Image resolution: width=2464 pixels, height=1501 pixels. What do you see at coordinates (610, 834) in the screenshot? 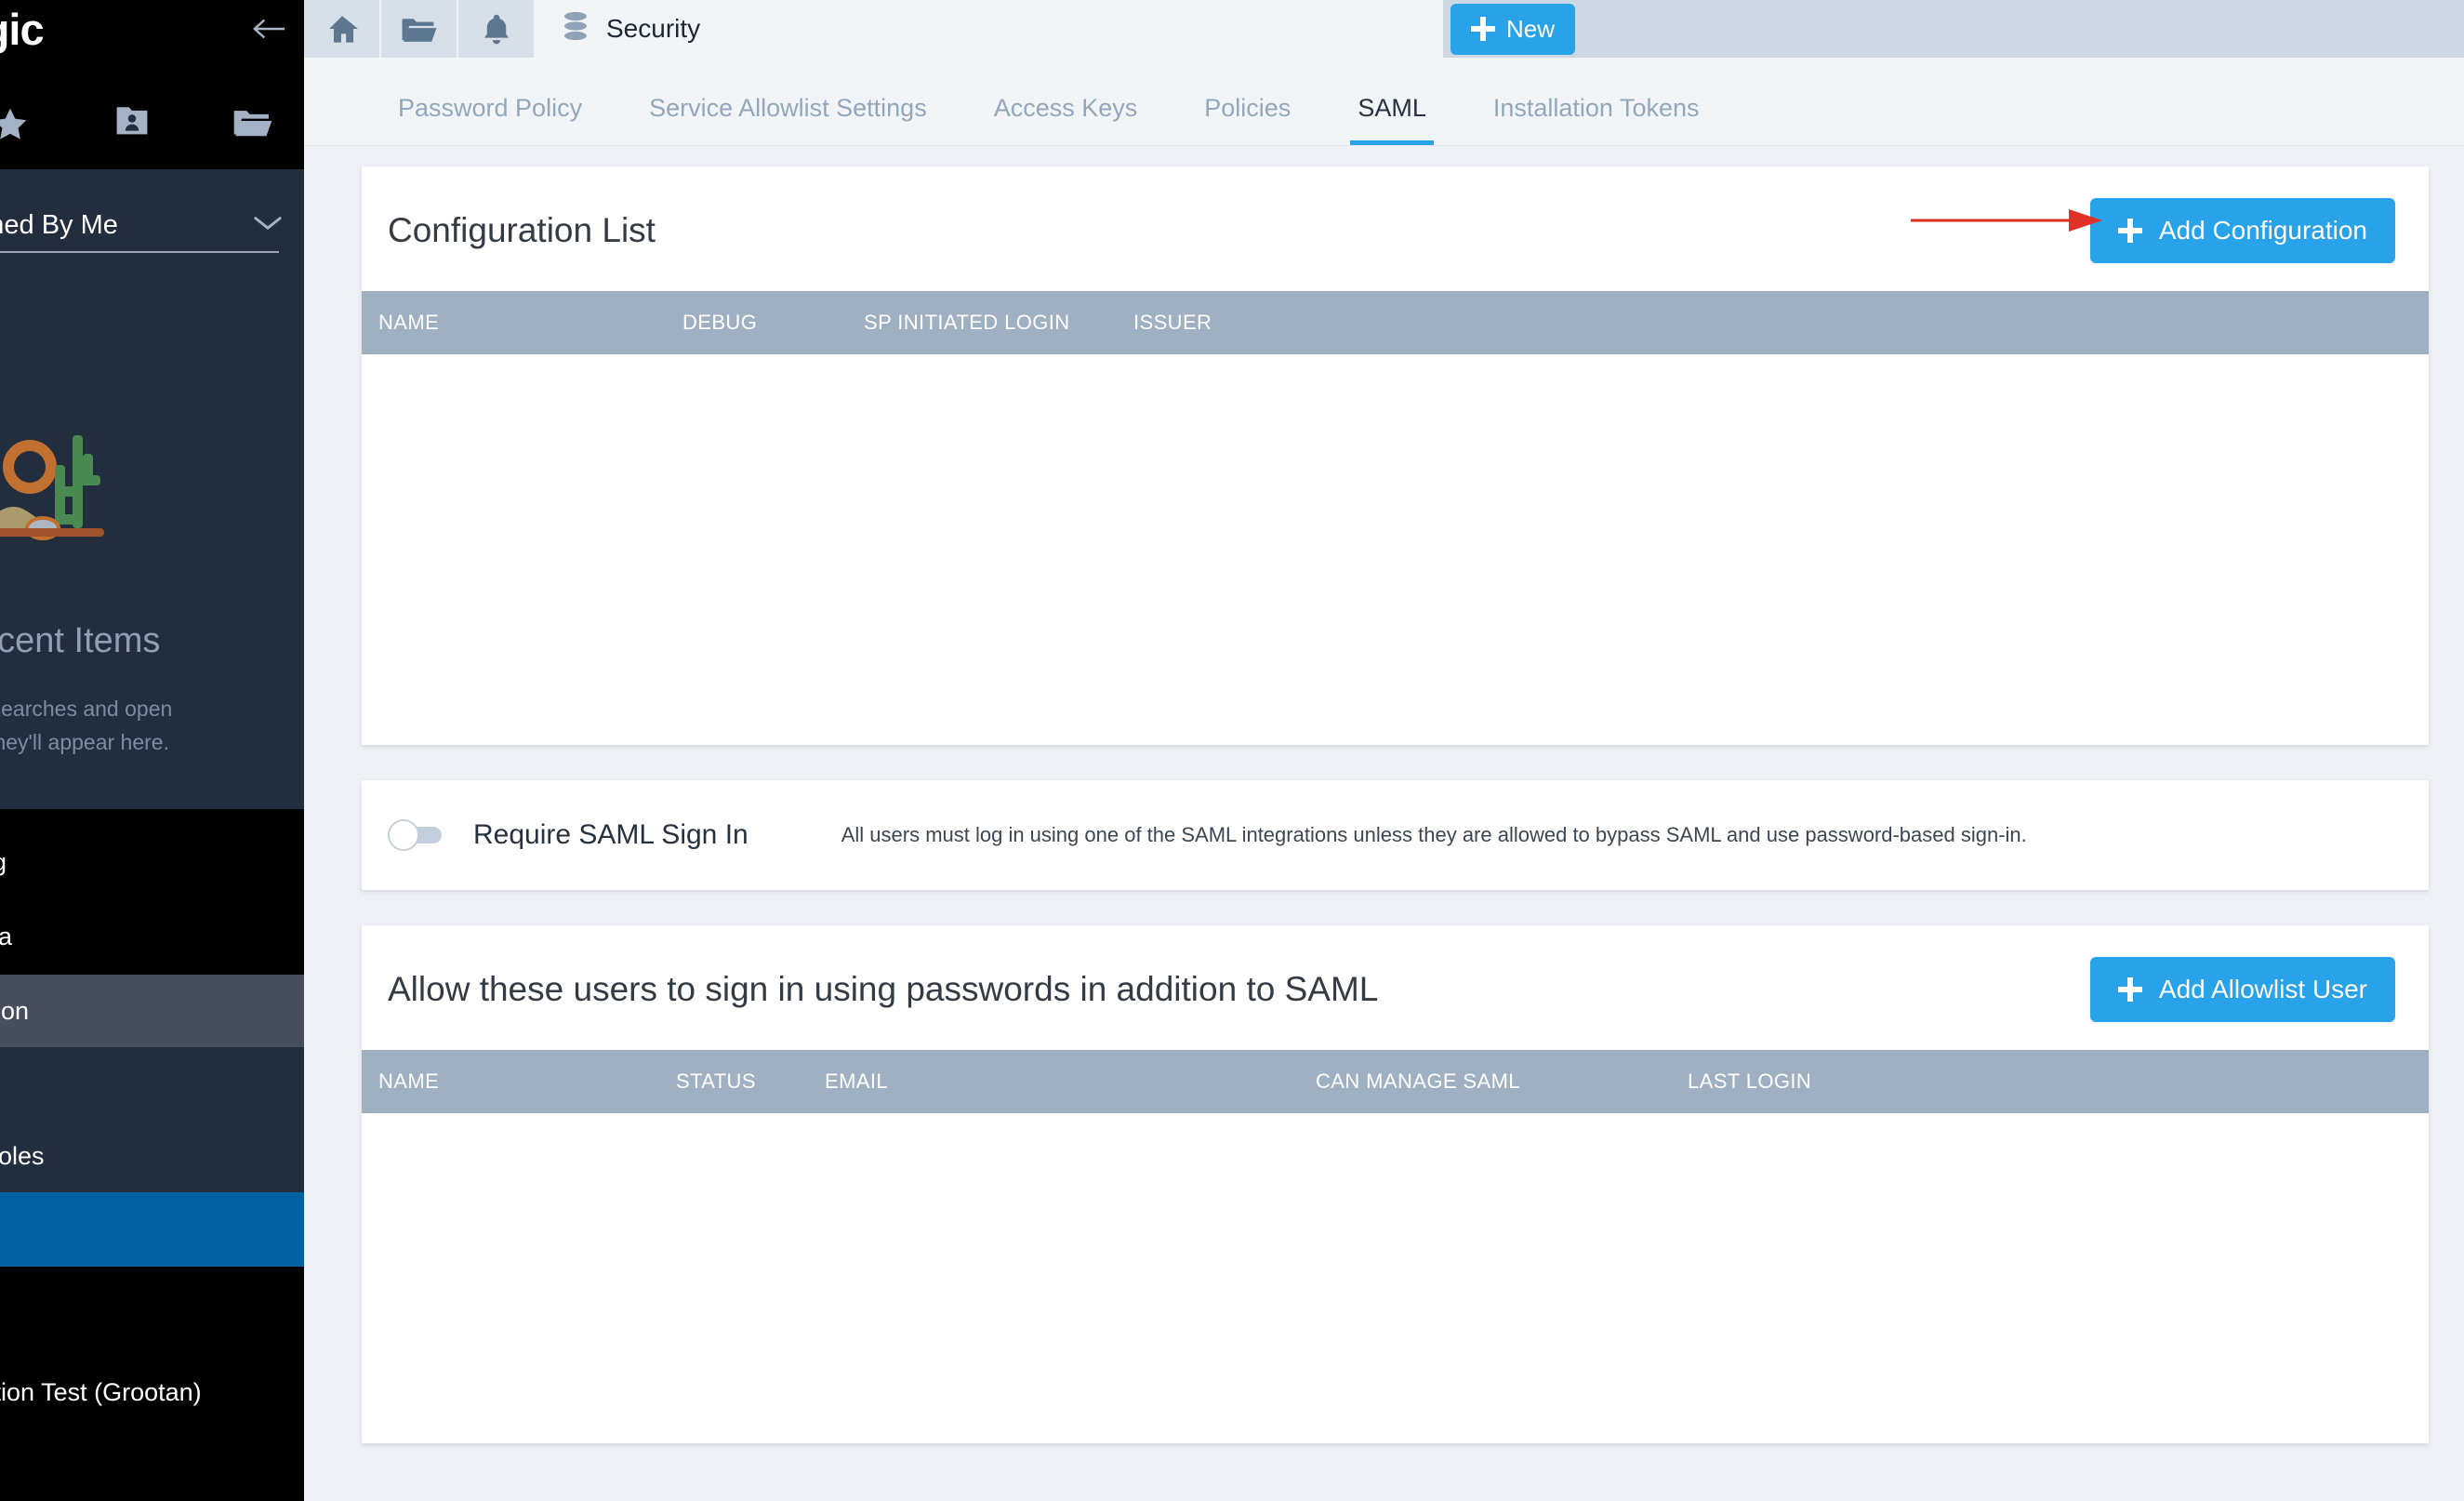
I see `require-saml-label: Require SAML Sign In` at bounding box center [610, 834].